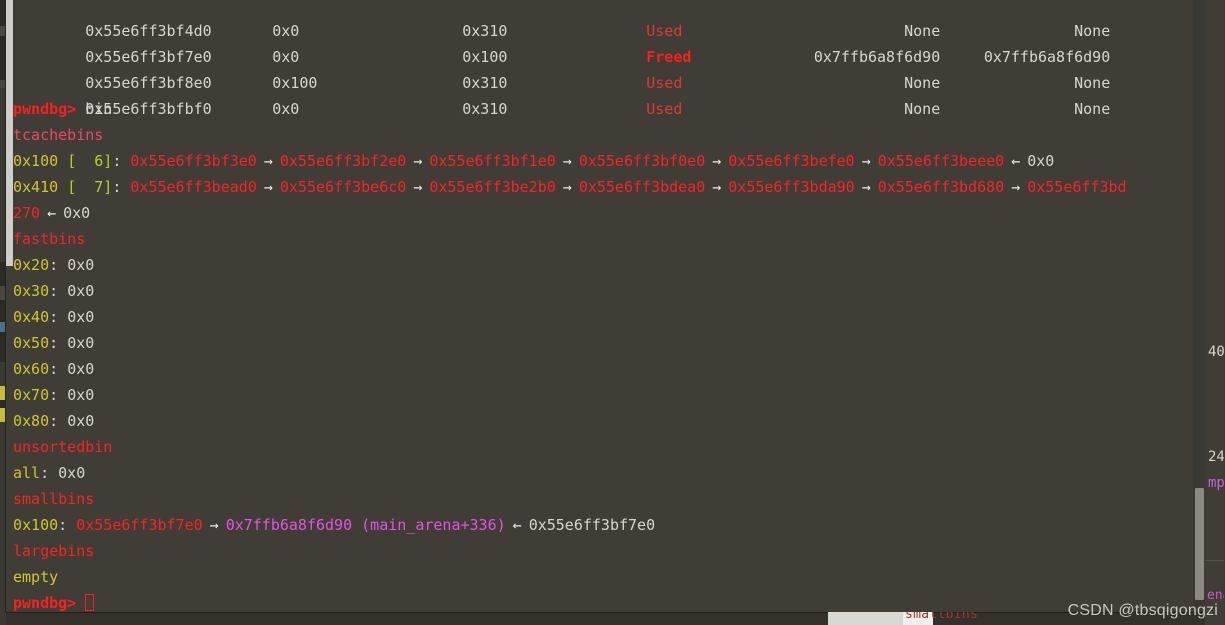 This screenshot has width=1225, height=625. I want to click on section-header-unsortedbin: unsortedbin, so click(609, 447).